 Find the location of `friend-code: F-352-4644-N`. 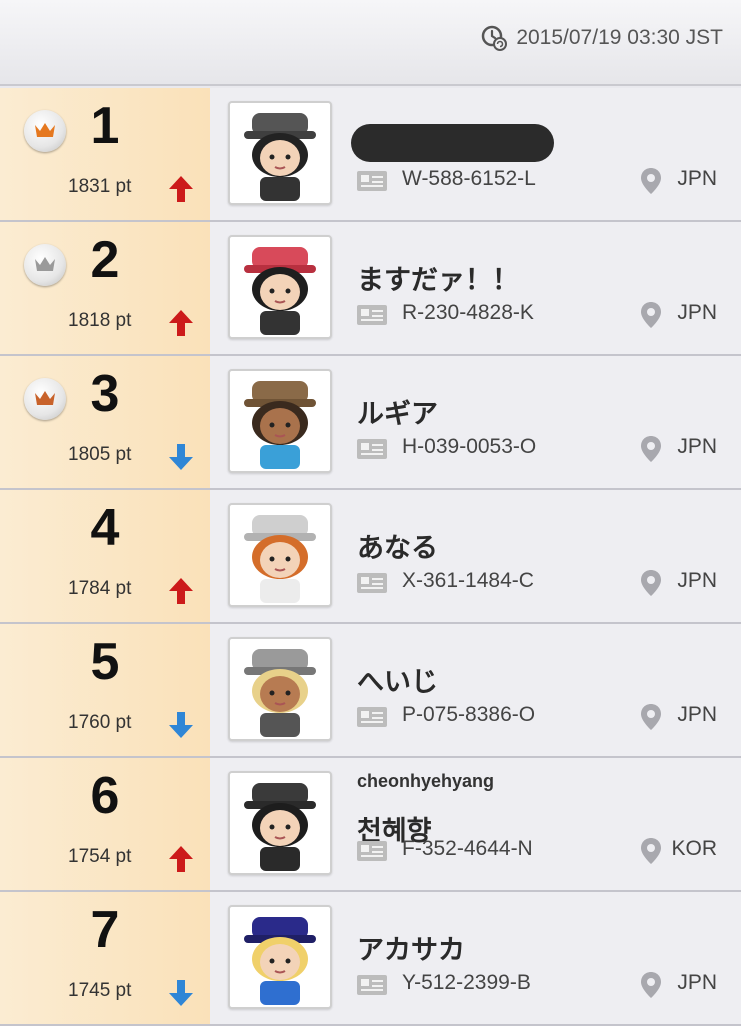

friend-code: F-352-4644-N is located at coordinates (467, 848).